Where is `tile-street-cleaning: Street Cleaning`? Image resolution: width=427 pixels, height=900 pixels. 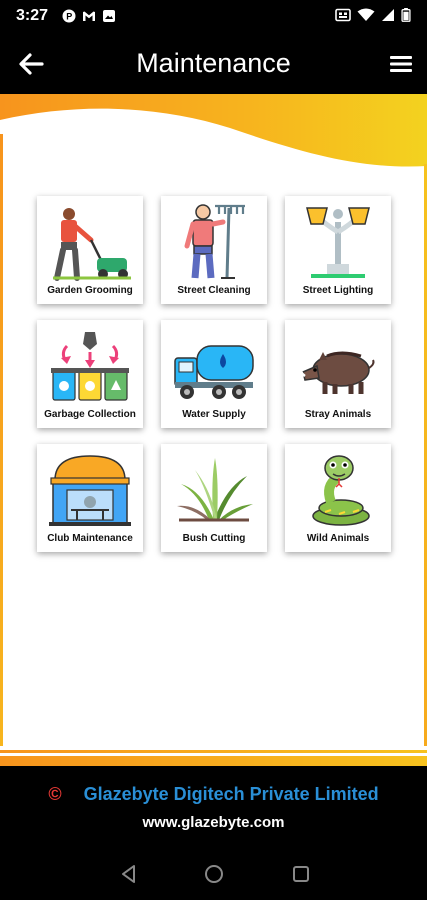 tile-street-cleaning: Street Cleaning is located at coordinates (214, 250).